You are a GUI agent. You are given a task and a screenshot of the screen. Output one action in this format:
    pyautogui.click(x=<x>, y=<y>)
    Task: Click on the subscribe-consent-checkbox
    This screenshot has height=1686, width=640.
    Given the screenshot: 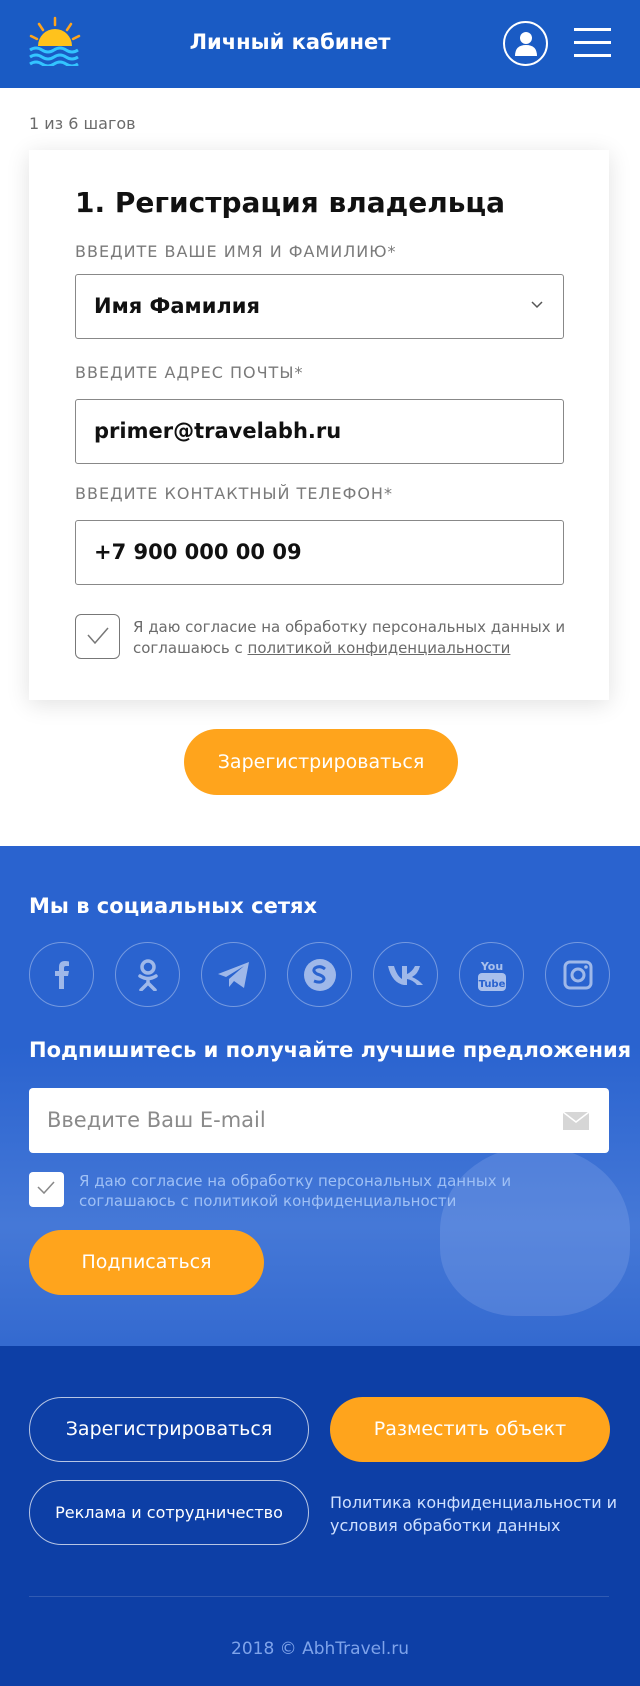 What is the action you would take?
    pyautogui.click(x=46, y=1189)
    